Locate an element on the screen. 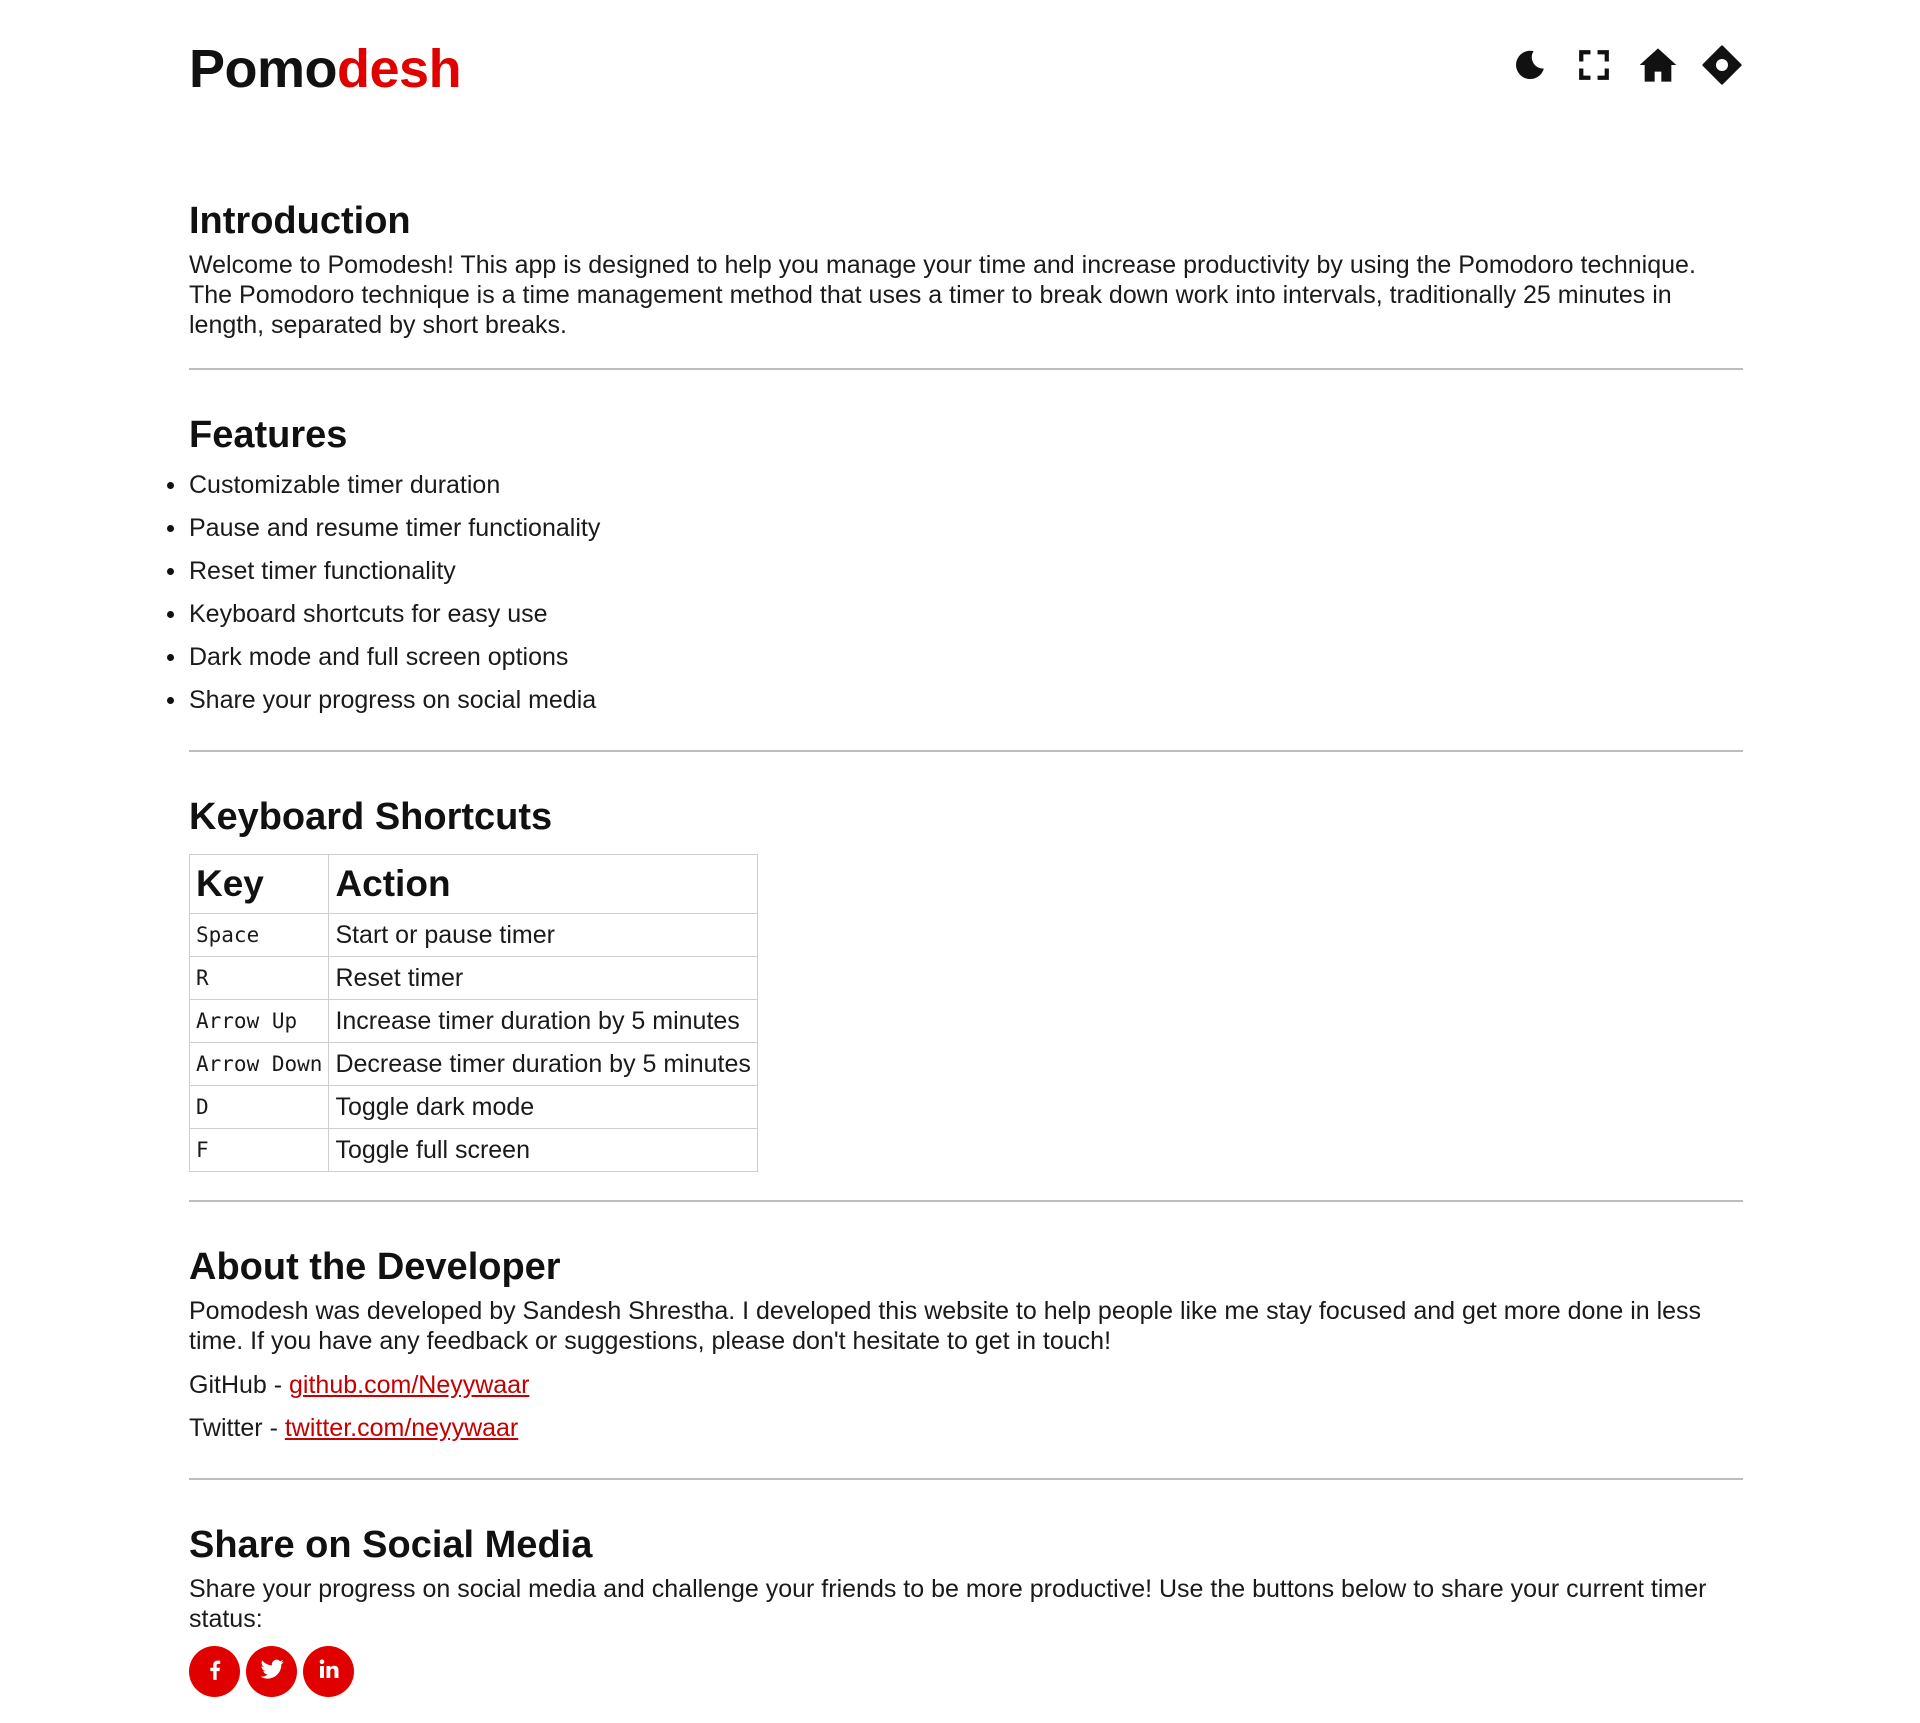 This screenshot has height=1723, width=1920. home-icon is located at coordinates (1658, 65).